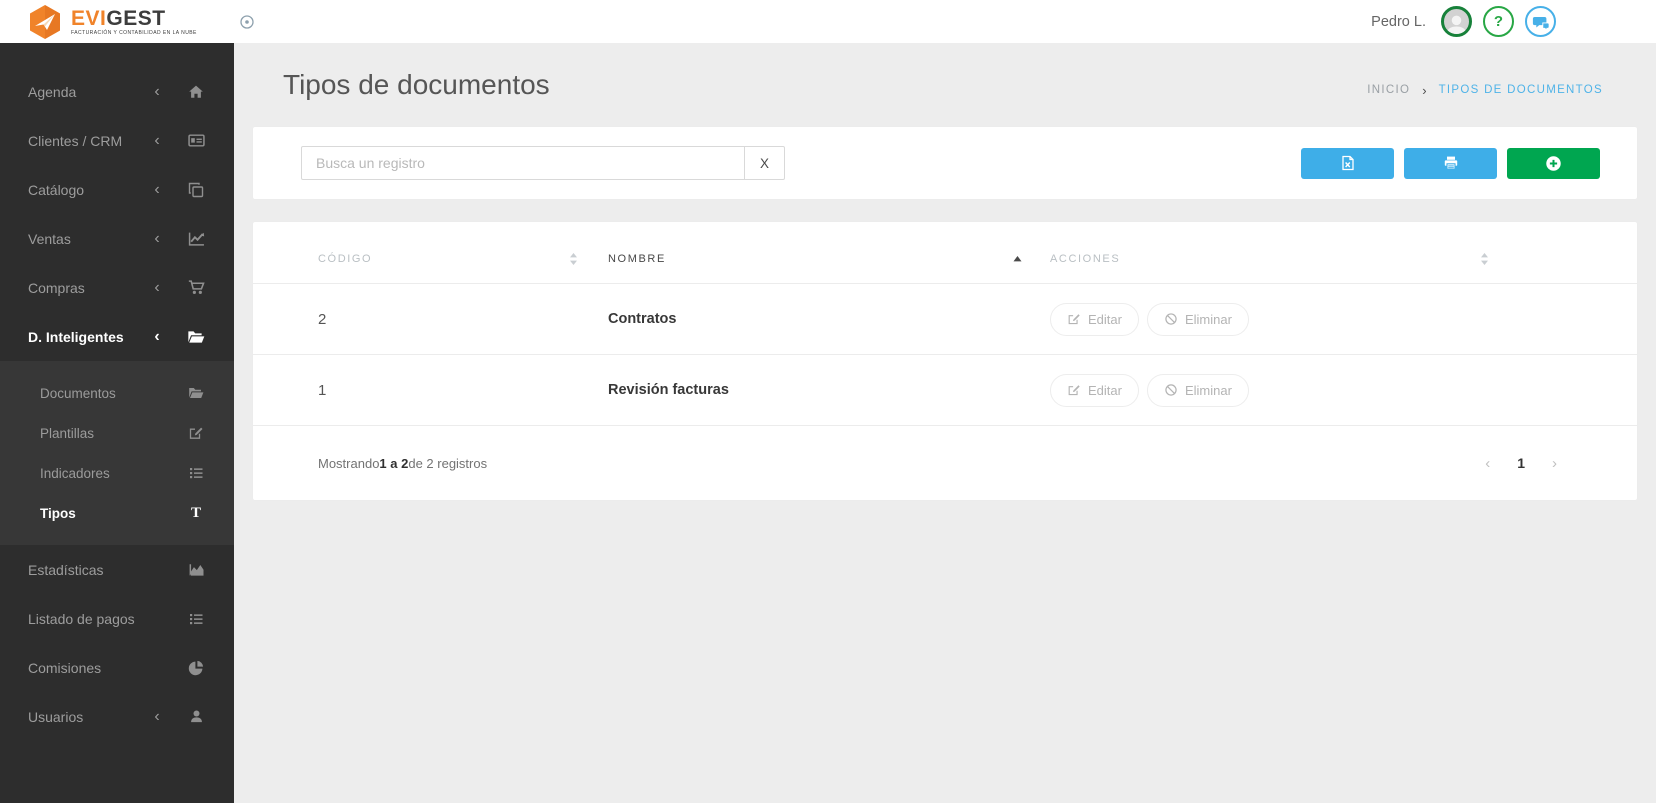 This screenshot has width=1656, height=803. I want to click on chat-bubbles-icon, so click(1541, 23).